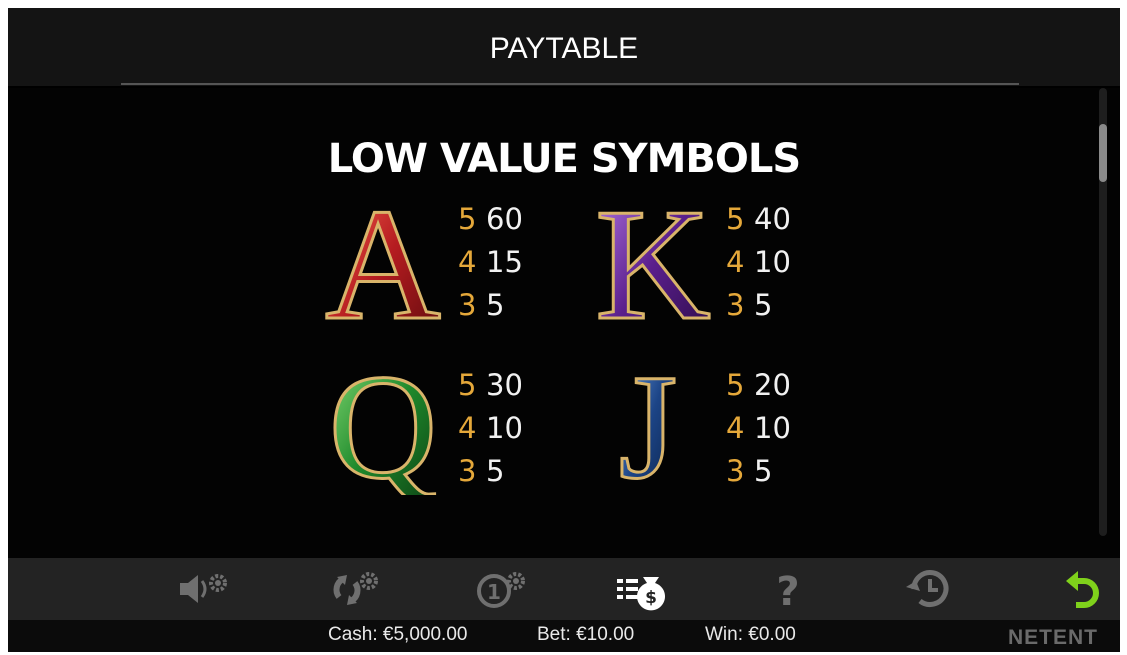 The height and width of the screenshot is (655, 1127). What do you see at coordinates (1103, 153) in the screenshot?
I see `scrollbar-thumb` at bounding box center [1103, 153].